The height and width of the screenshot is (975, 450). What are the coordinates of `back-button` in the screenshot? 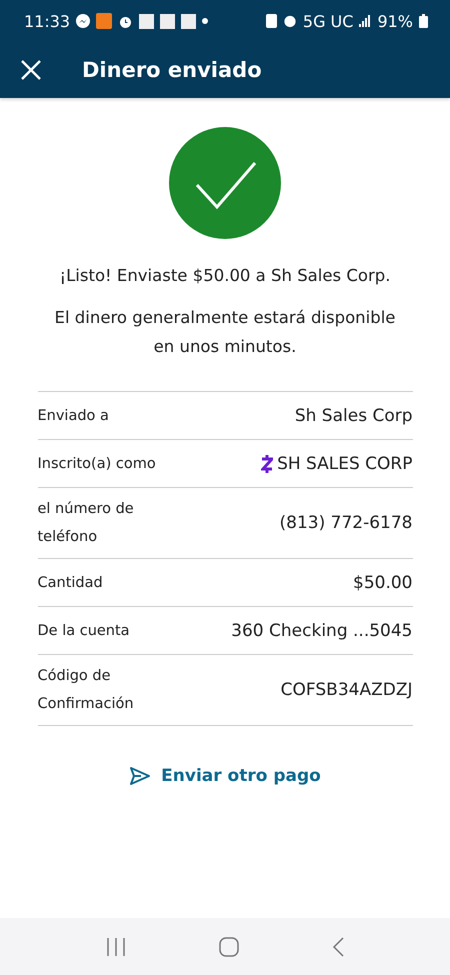 It's located at (338, 946).